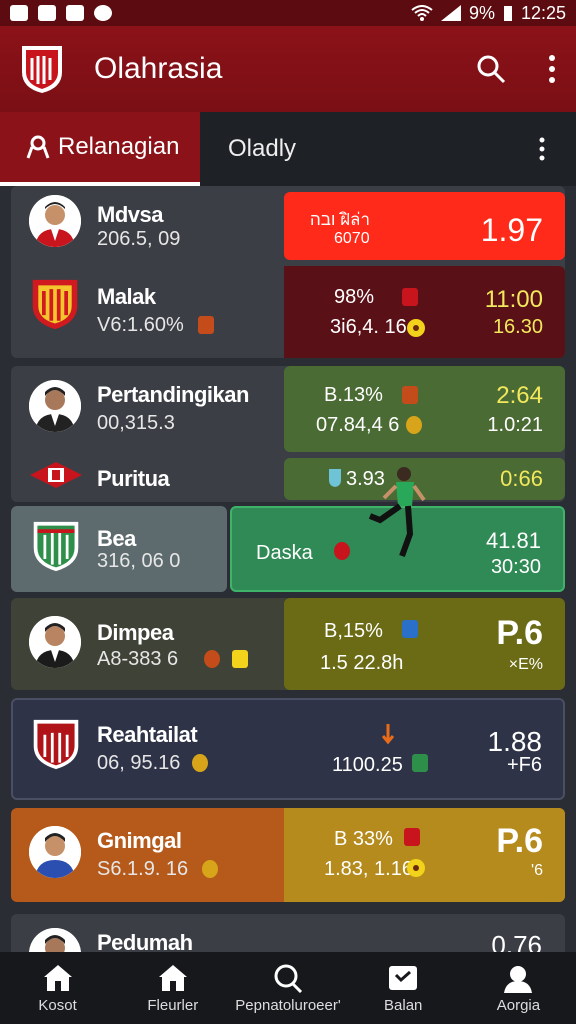  Describe the element at coordinates (145, 941) in the screenshot. I see `team-name: Pedumah` at that location.